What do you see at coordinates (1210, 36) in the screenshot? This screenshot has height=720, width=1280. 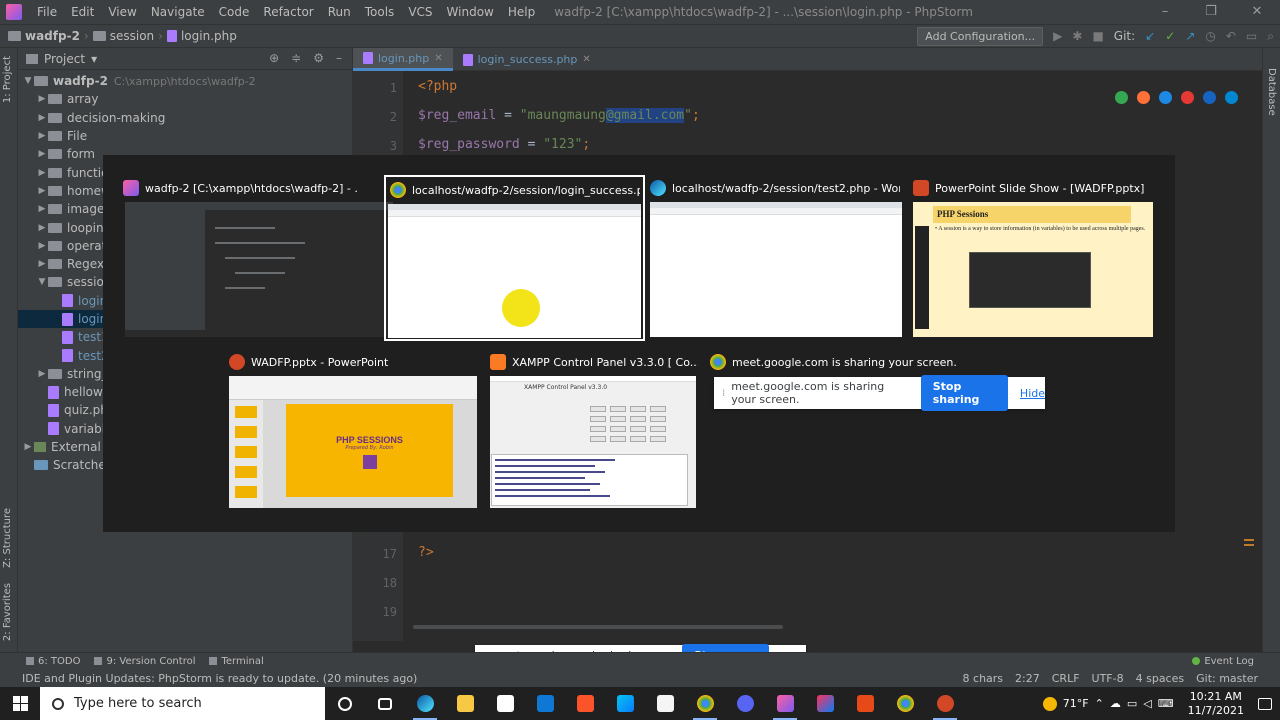 I see `history-icon: ◷` at bounding box center [1210, 36].